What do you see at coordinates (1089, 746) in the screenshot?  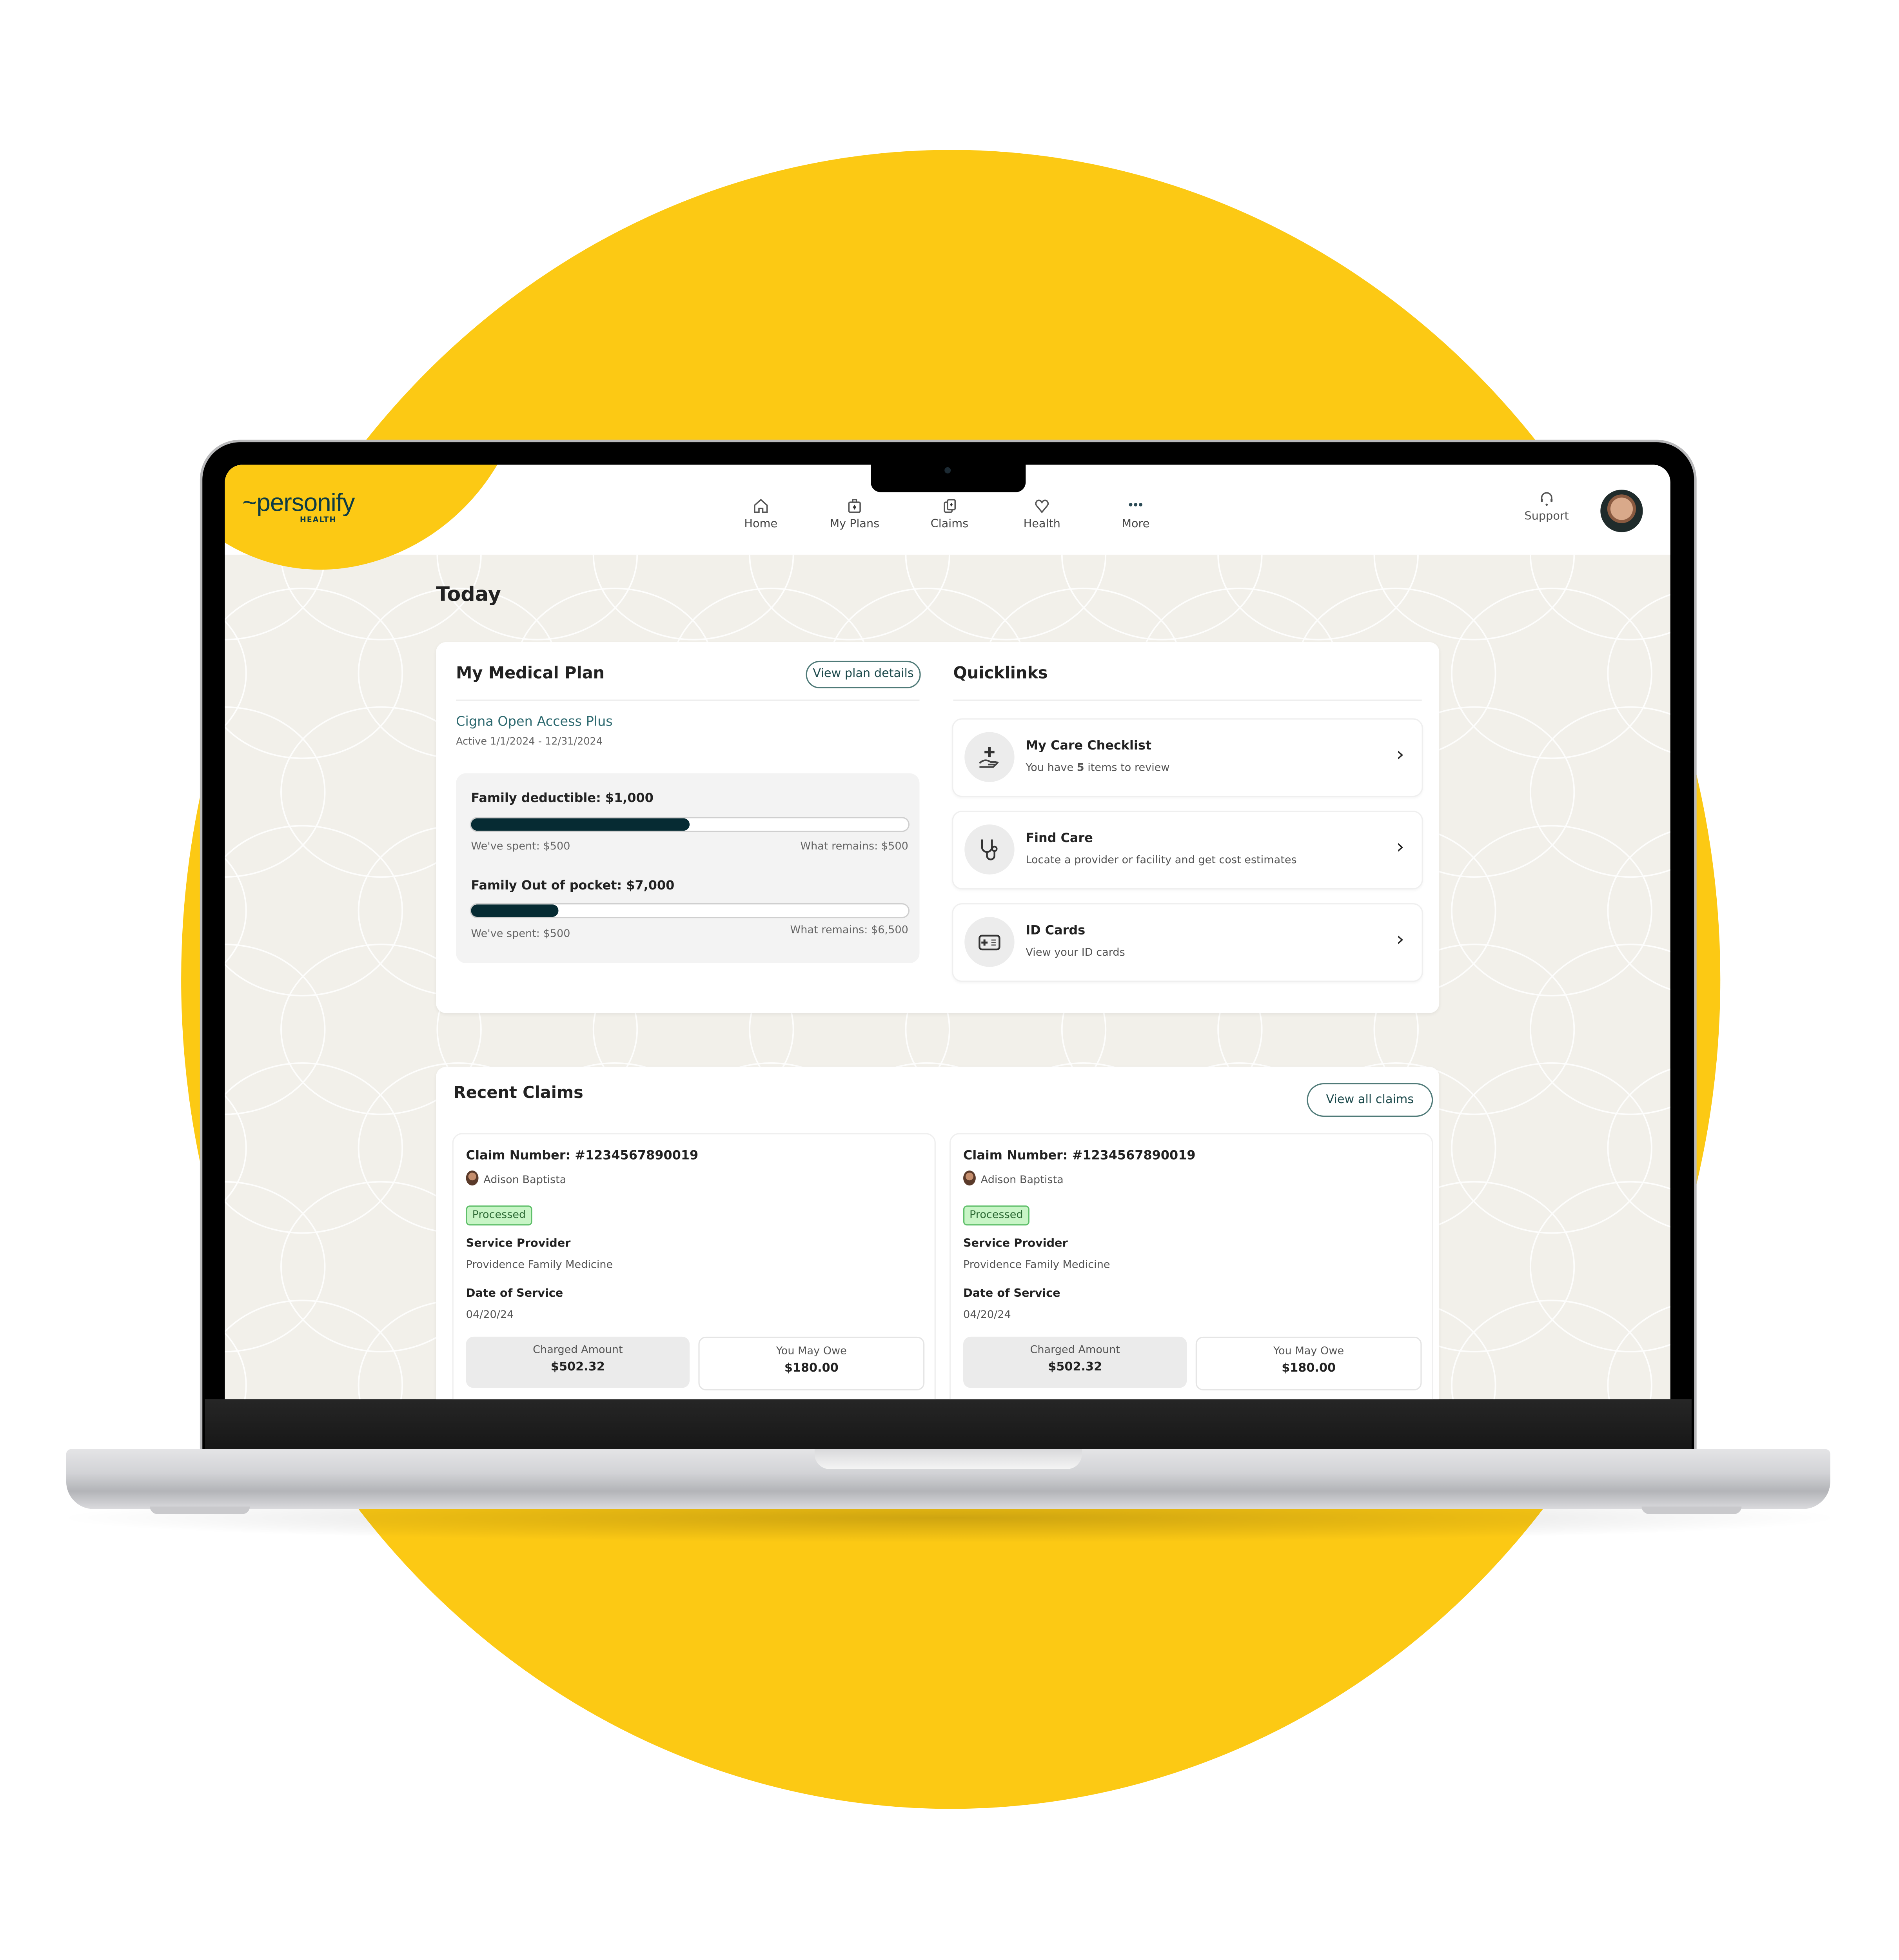 I see `quicklink-title: My Care Checklist` at bounding box center [1089, 746].